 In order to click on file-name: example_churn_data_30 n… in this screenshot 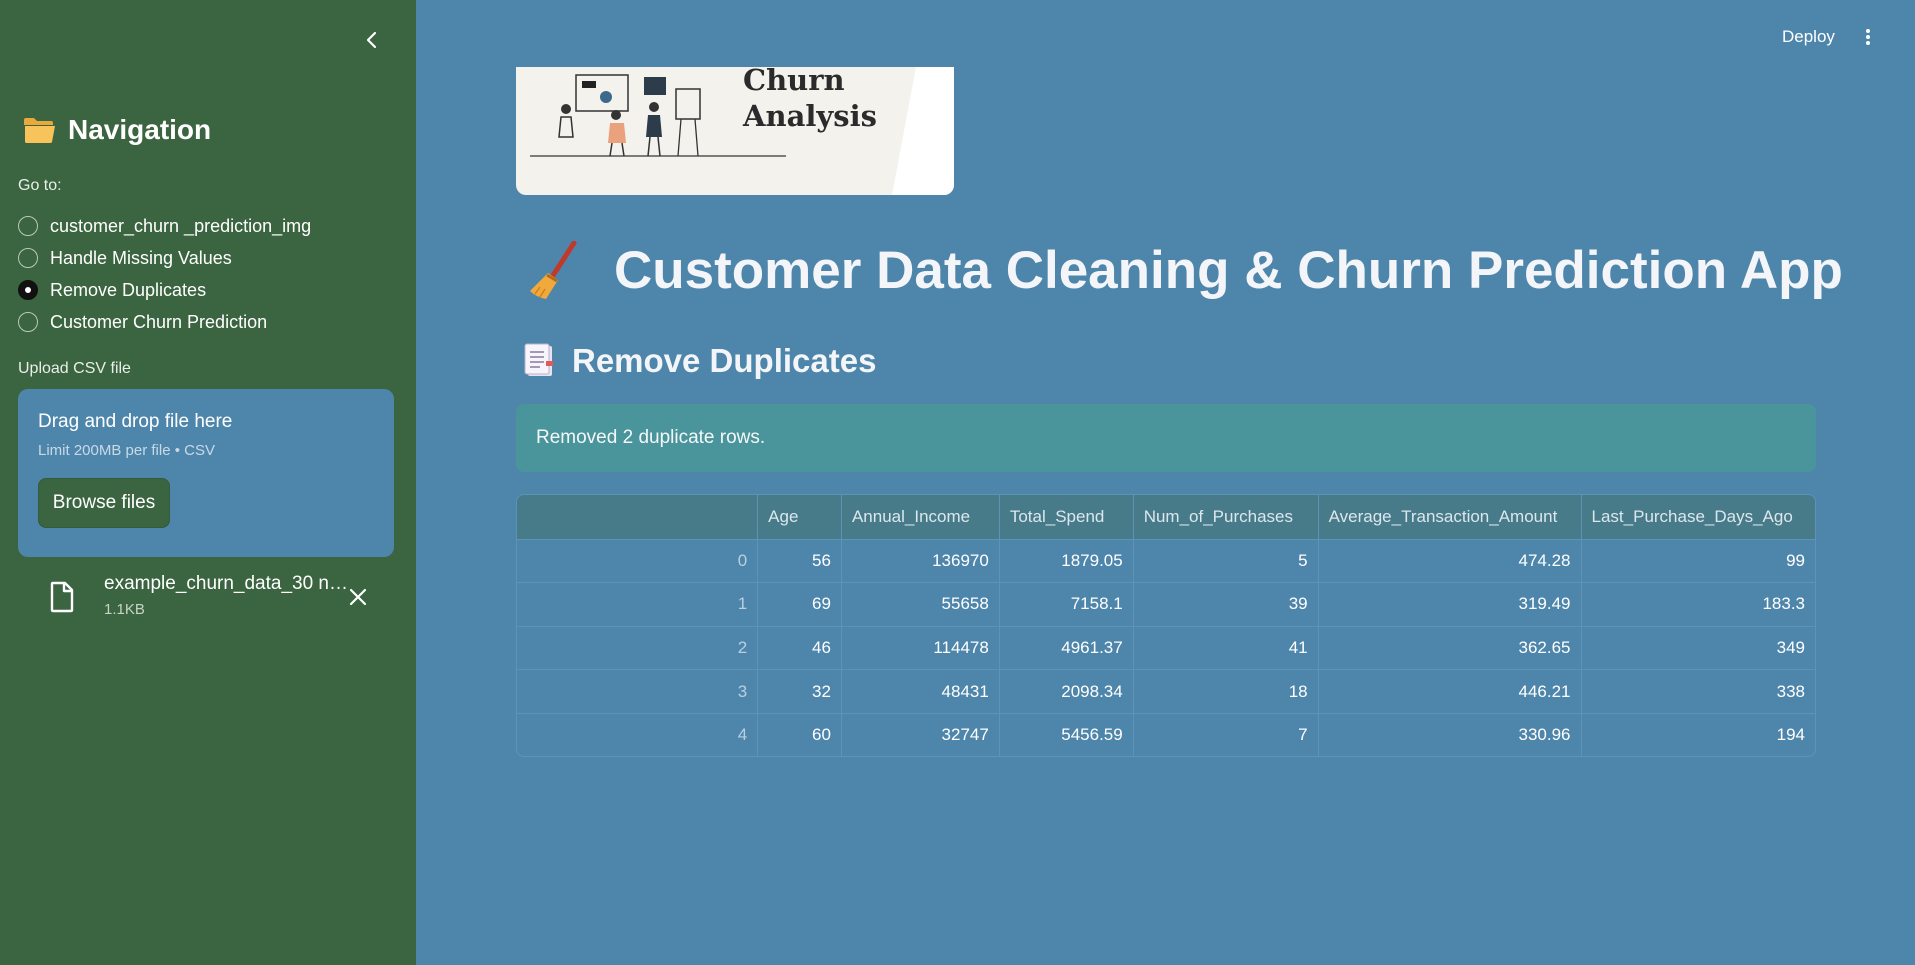, I will do `click(226, 583)`.